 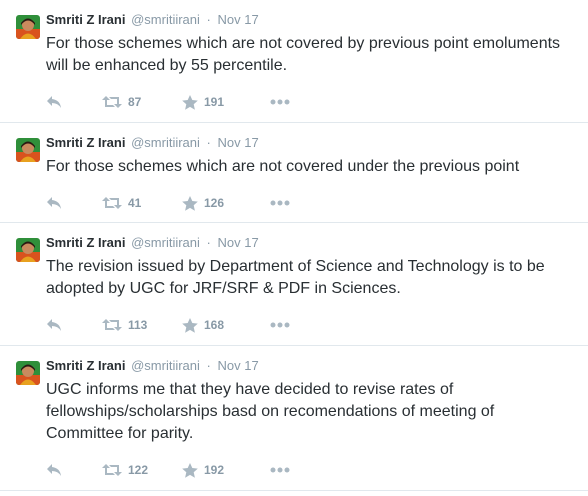 I want to click on favorite-button: 168, so click(x=226, y=325).